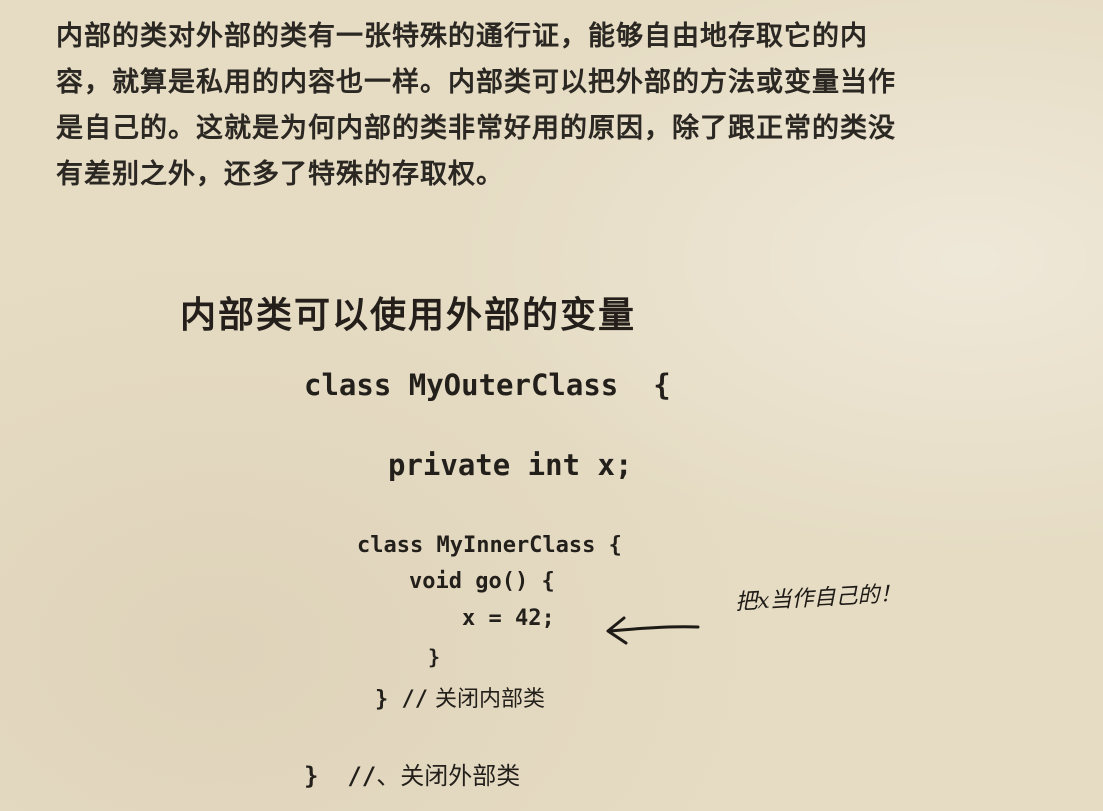 Image resolution: width=1103 pixels, height=811 pixels. What do you see at coordinates (489, 545) in the screenshot?
I see `code-inner-class-declaration: class MyInnerClass {` at bounding box center [489, 545].